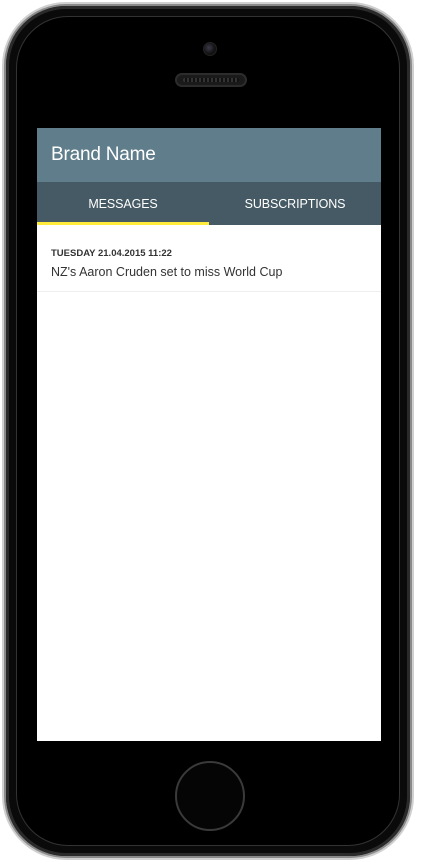 The width and height of the screenshot is (422, 865). Describe the element at coordinates (103, 154) in the screenshot. I see `brand-title: Brand Name` at that location.